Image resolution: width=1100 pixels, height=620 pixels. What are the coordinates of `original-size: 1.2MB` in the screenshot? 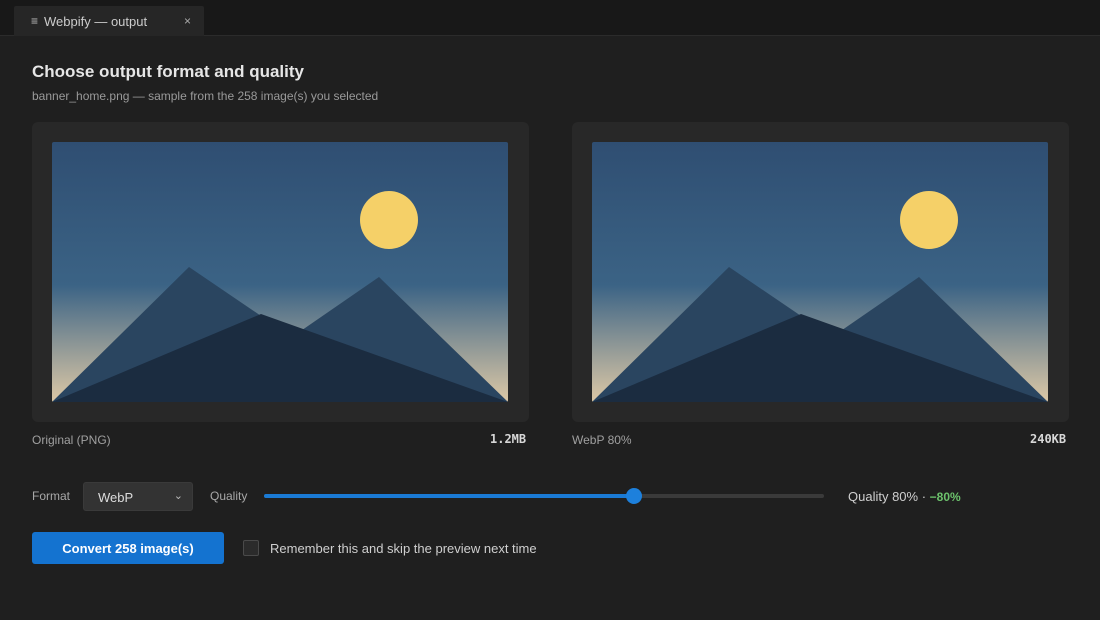 It's located at (508, 439).